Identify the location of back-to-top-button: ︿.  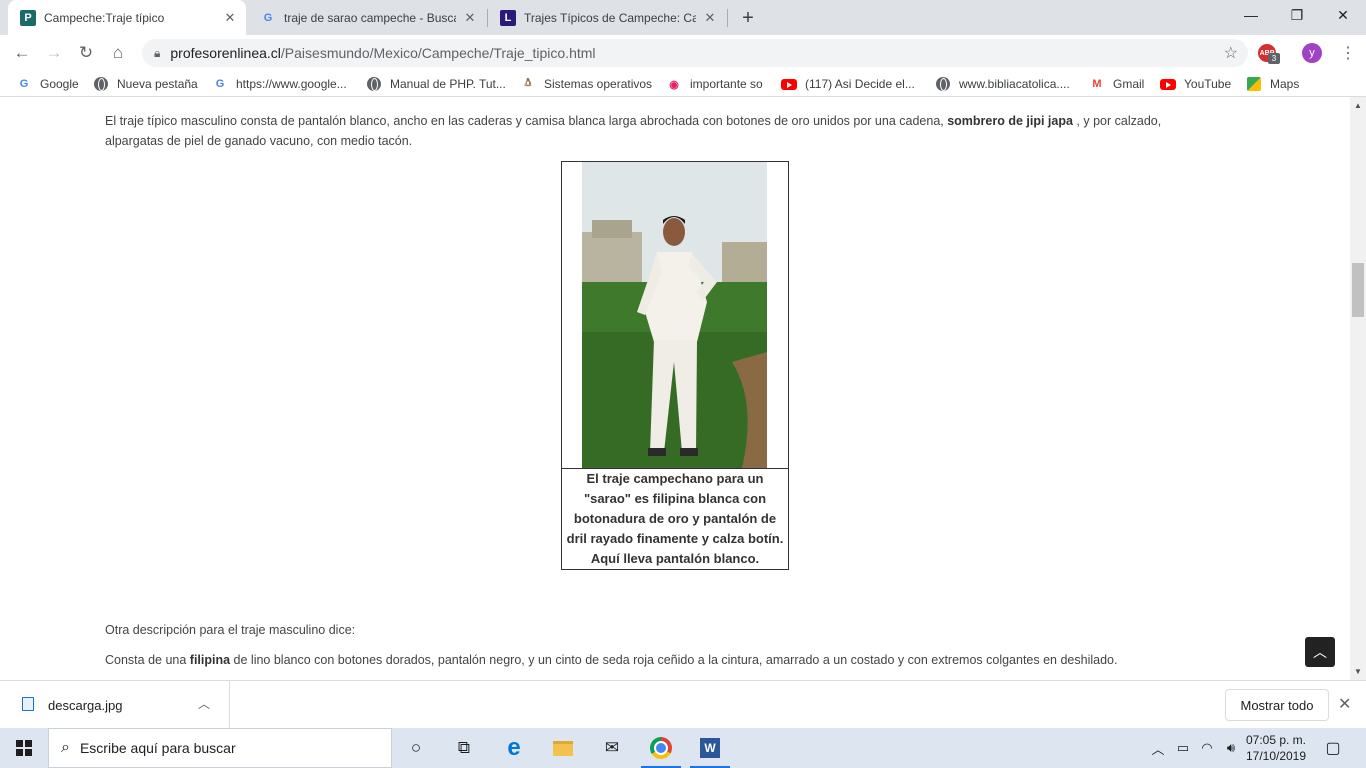
(1320, 652).